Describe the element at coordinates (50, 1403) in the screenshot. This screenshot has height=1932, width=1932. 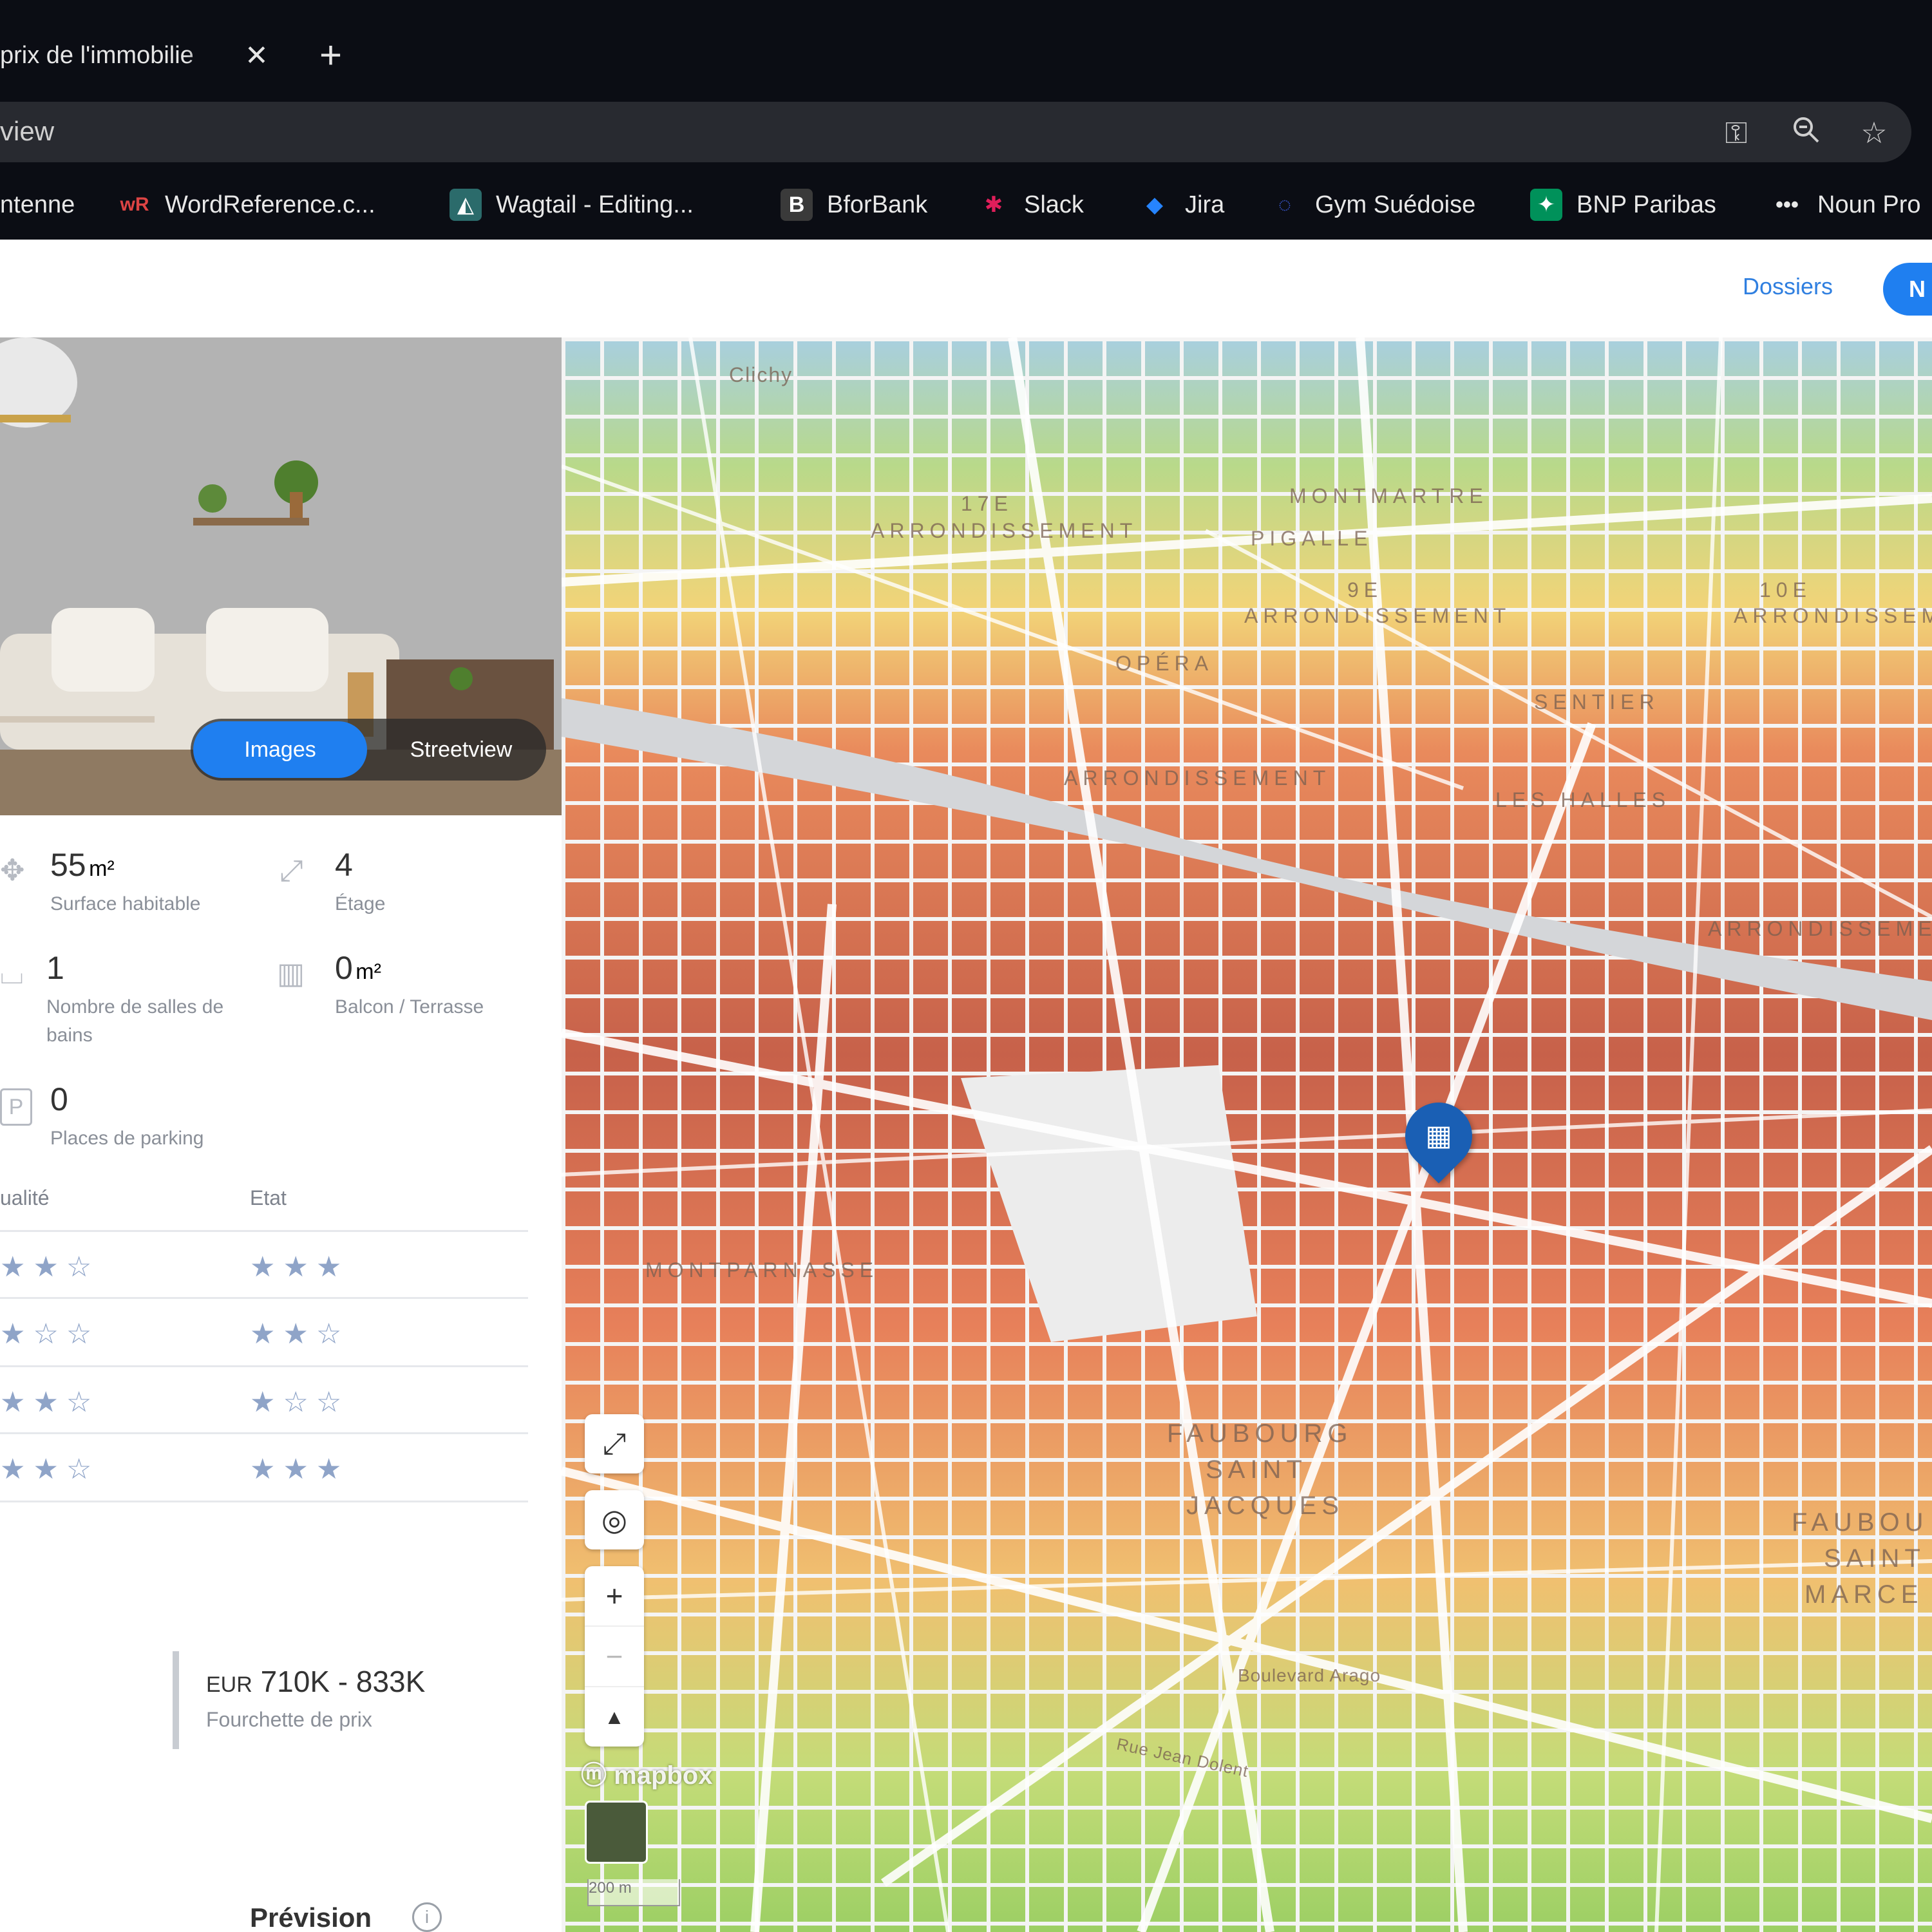
I see `quality-stars: ★★☆` at that location.